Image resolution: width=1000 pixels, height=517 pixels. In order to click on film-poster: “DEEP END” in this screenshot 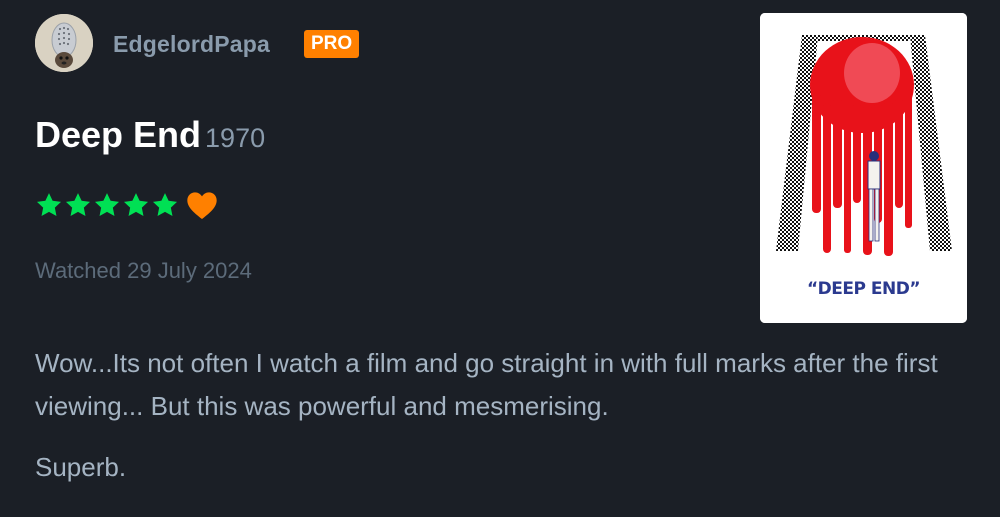, I will do `click(863, 168)`.